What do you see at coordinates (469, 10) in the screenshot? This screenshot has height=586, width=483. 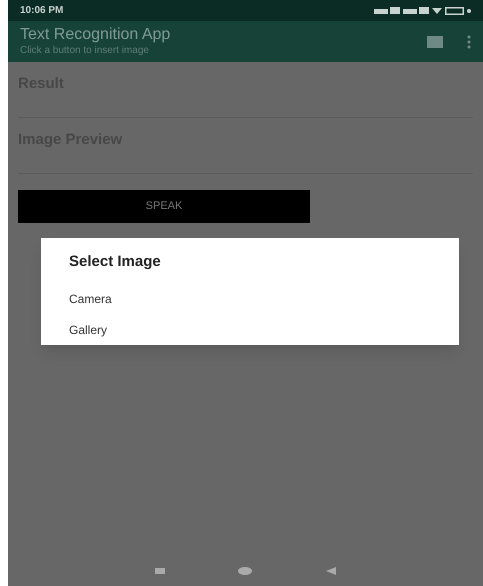 I see `notification-dot-icon` at bounding box center [469, 10].